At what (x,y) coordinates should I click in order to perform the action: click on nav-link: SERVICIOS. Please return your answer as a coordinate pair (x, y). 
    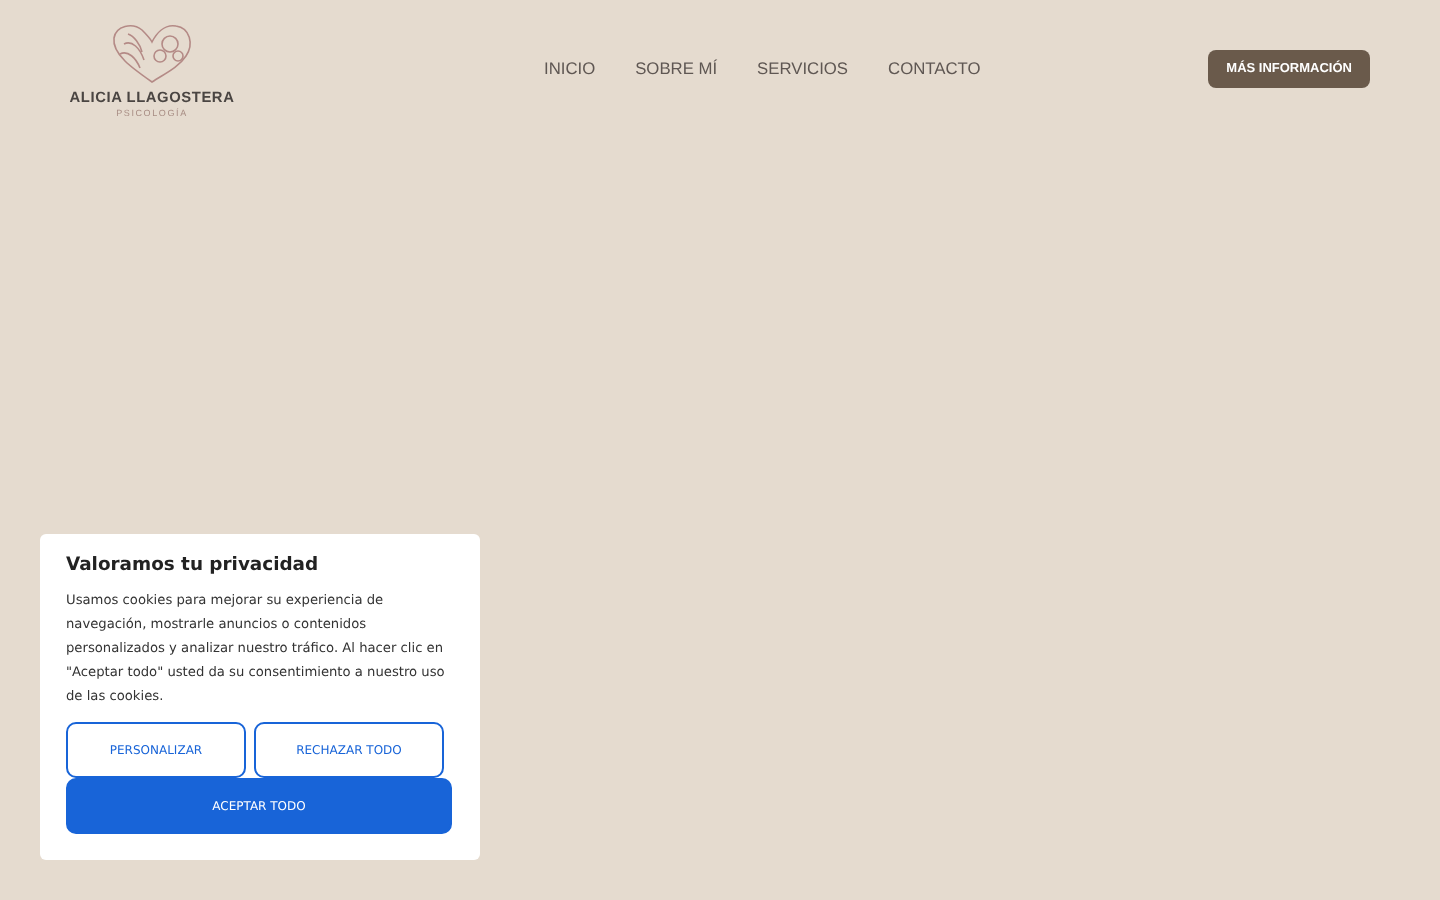
    Looking at the image, I should click on (803, 68).